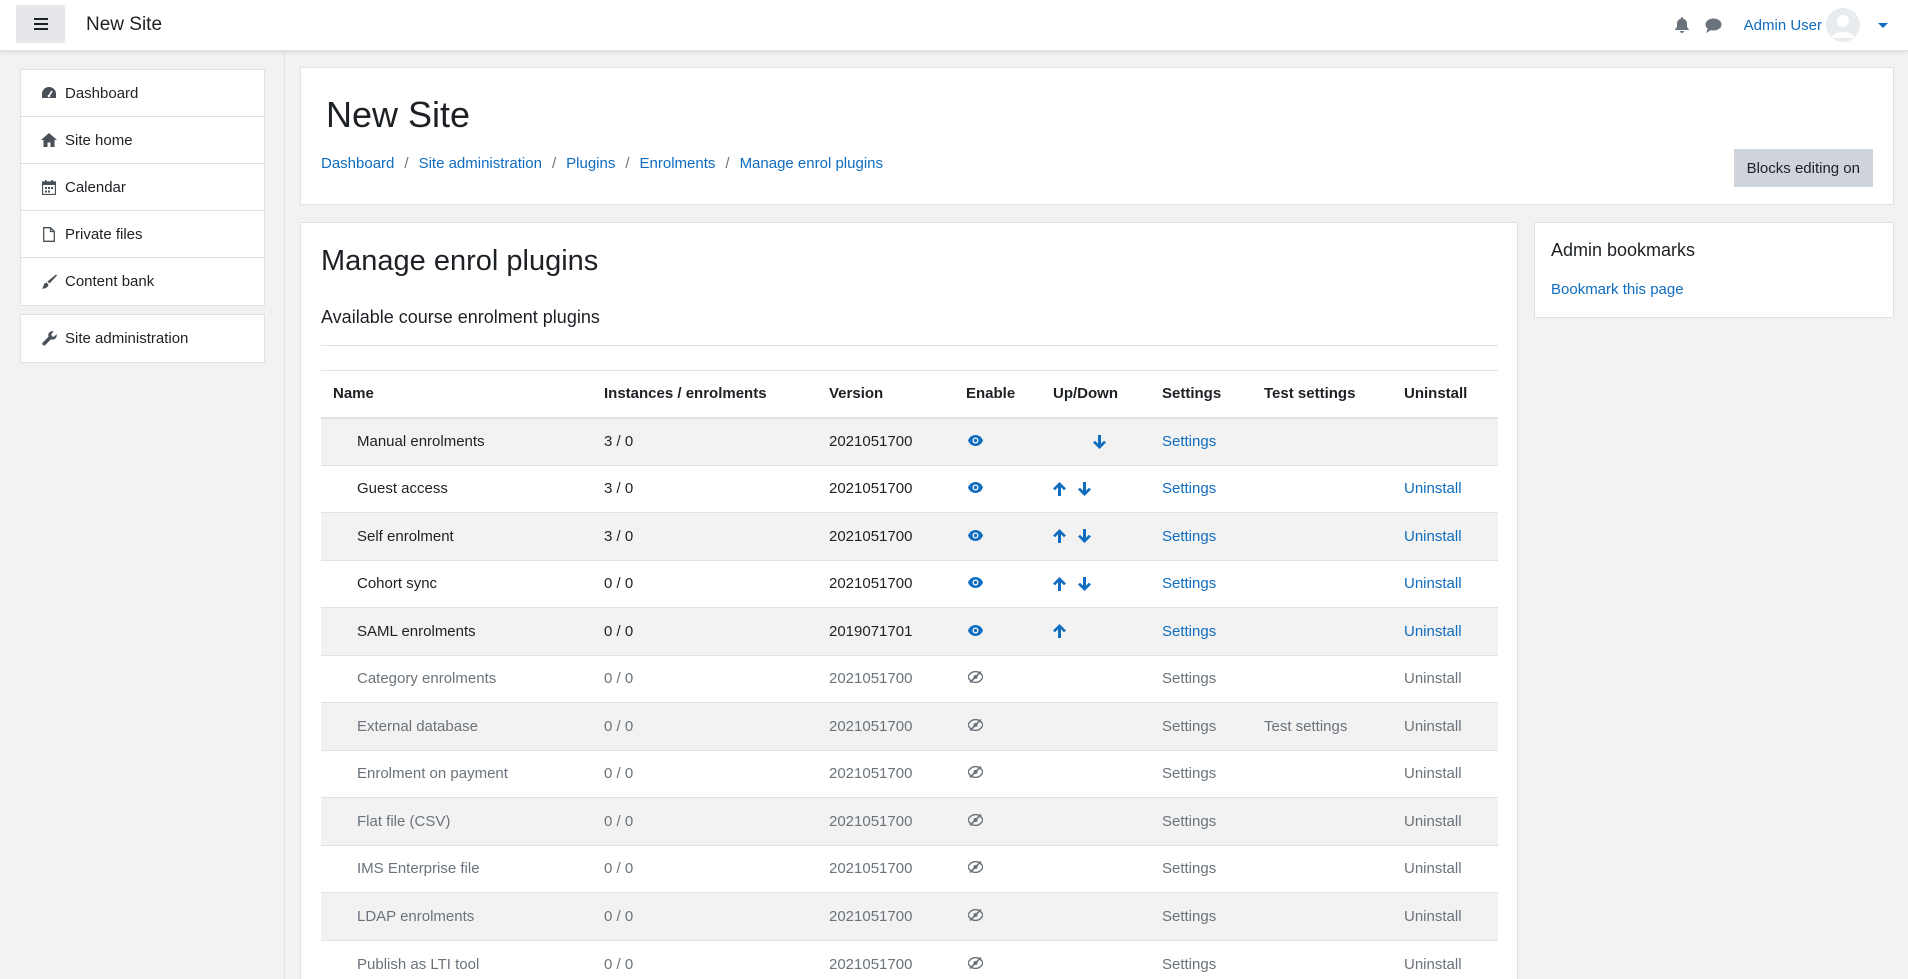 Image resolution: width=1908 pixels, height=979 pixels. Describe the element at coordinates (1883, 25) in the screenshot. I see `caret-down-icon` at that location.